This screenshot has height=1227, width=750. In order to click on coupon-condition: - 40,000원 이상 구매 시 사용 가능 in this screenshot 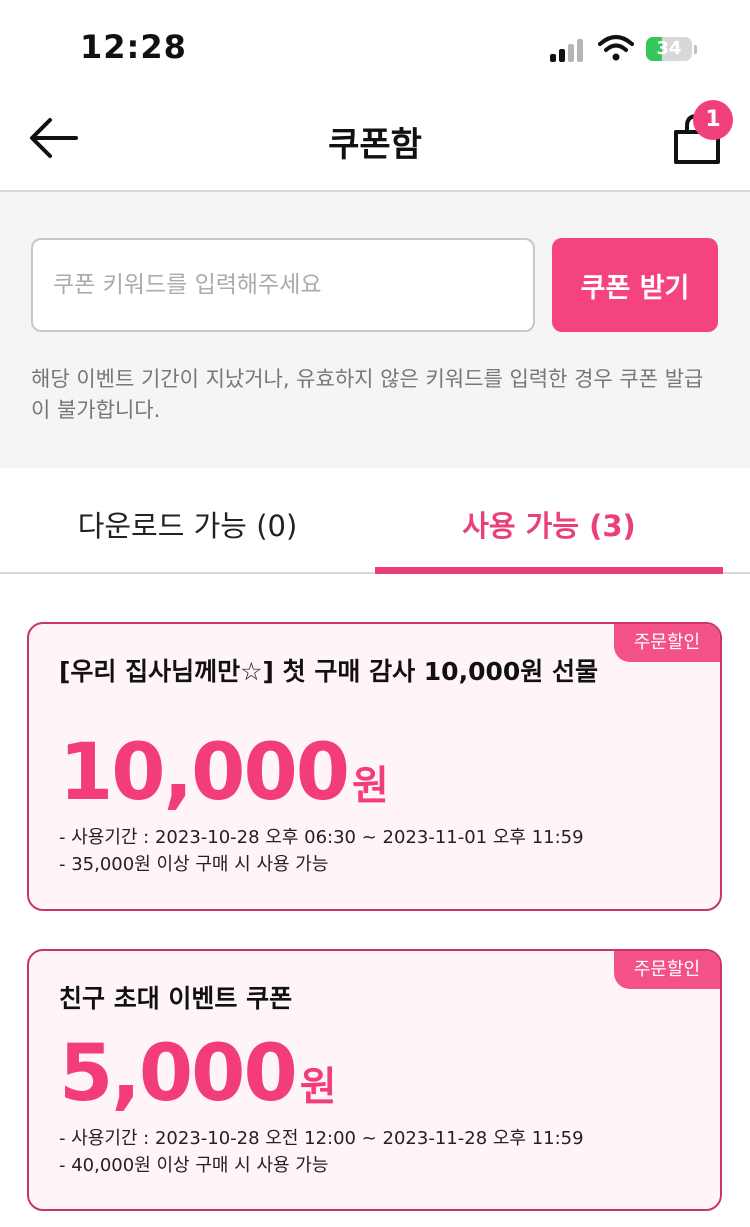, I will do `click(194, 1165)`.